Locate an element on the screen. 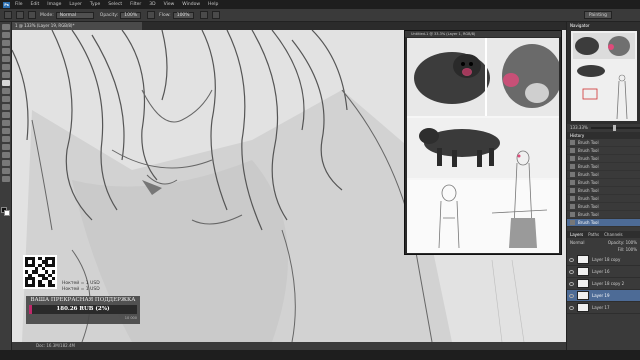  dodge-tool-icon is located at coordinates (5, 131).